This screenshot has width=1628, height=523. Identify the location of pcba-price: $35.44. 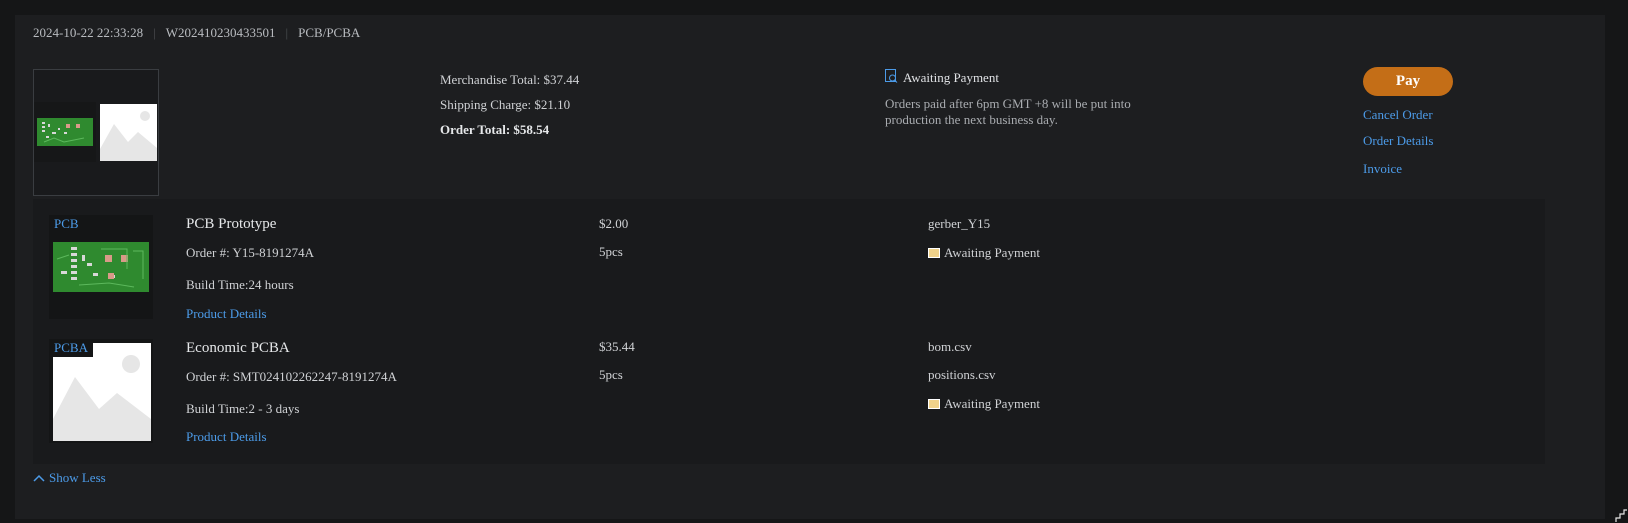
(617, 346).